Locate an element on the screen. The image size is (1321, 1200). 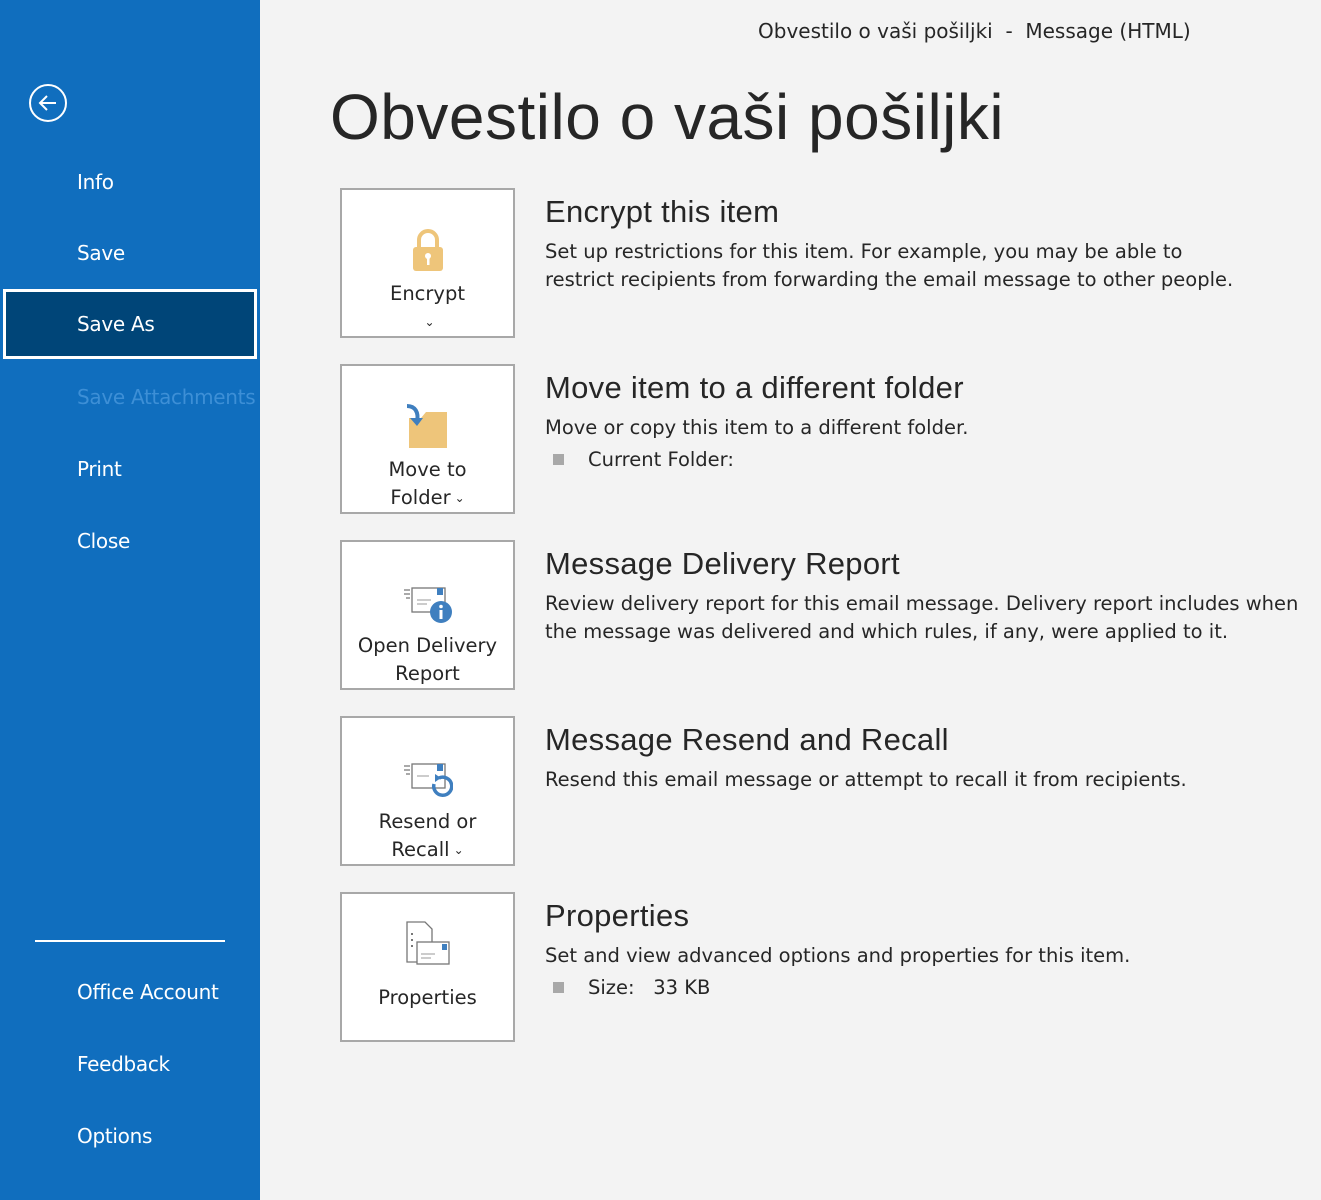
move-folder-icon is located at coordinates (426, 425).